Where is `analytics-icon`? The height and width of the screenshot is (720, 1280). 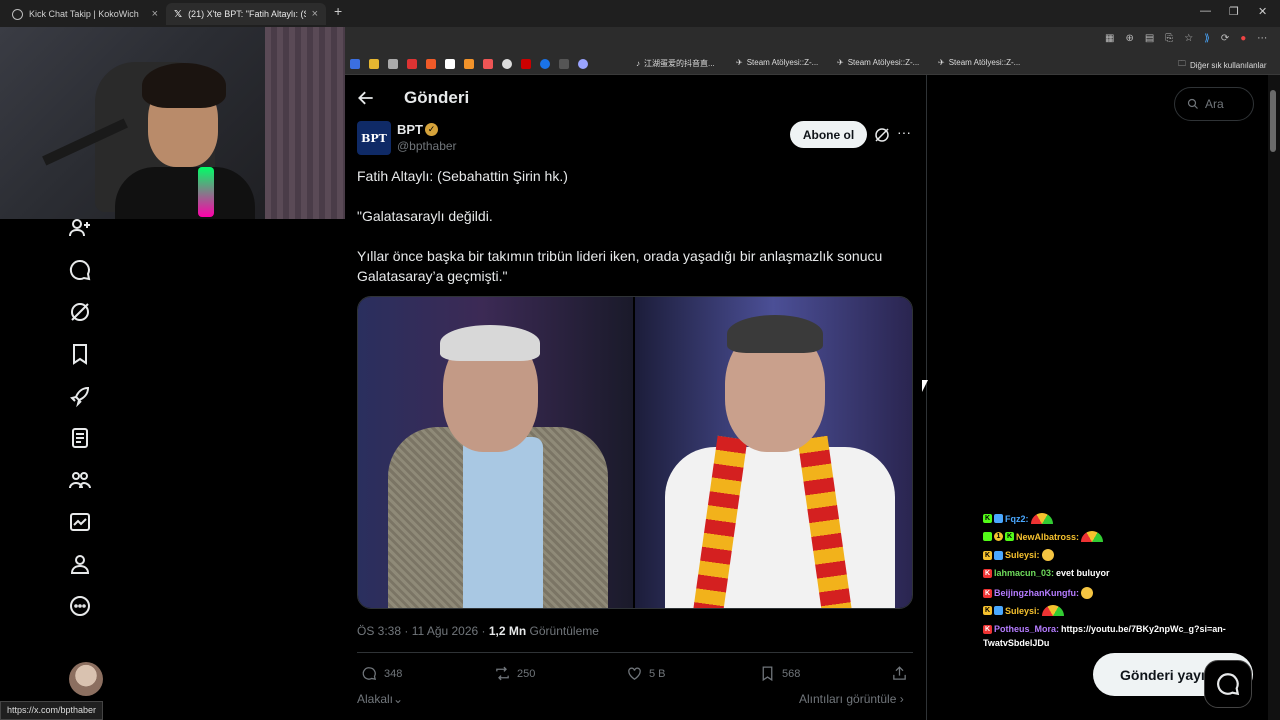
analytics-icon is located at coordinates (81, 523).